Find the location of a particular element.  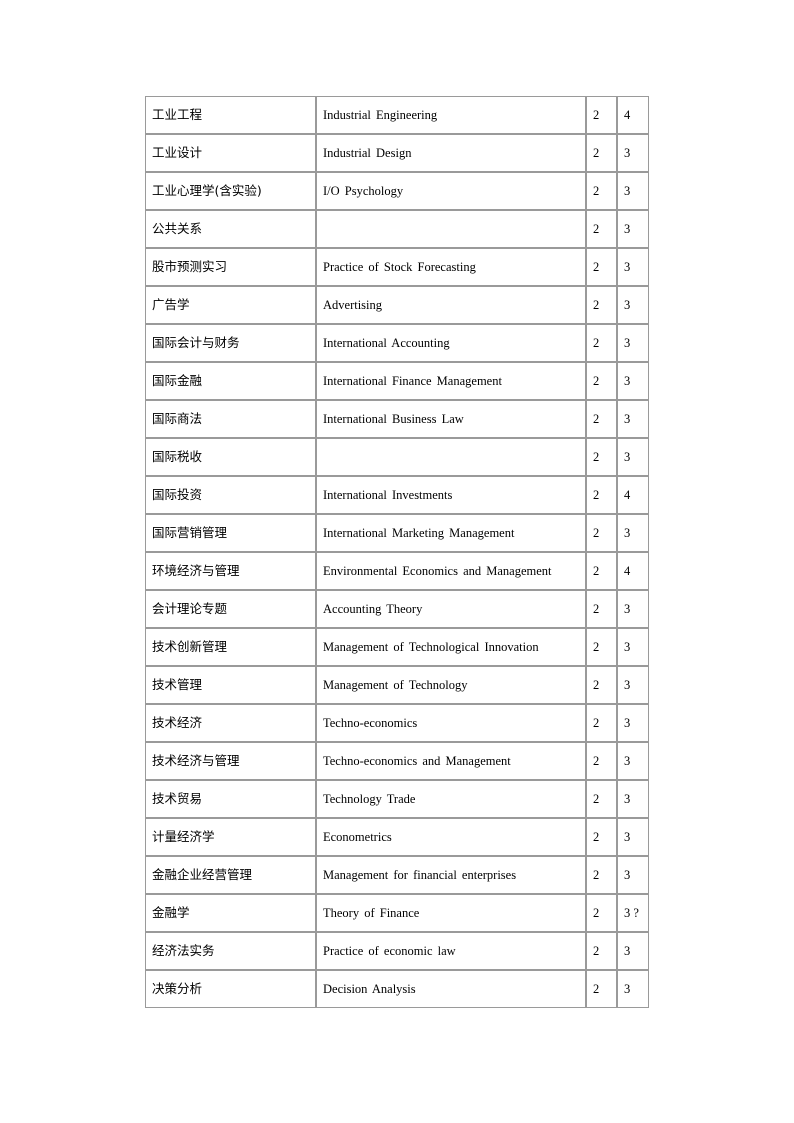

course-name-english-cell: Accounting Theory is located at coordinates (451, 609).